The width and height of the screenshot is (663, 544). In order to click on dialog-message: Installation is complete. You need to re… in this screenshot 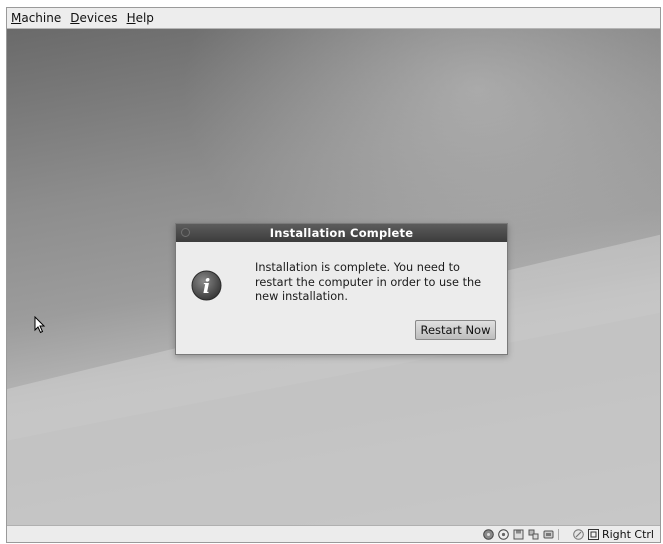, I will do `click(368, 282)`.